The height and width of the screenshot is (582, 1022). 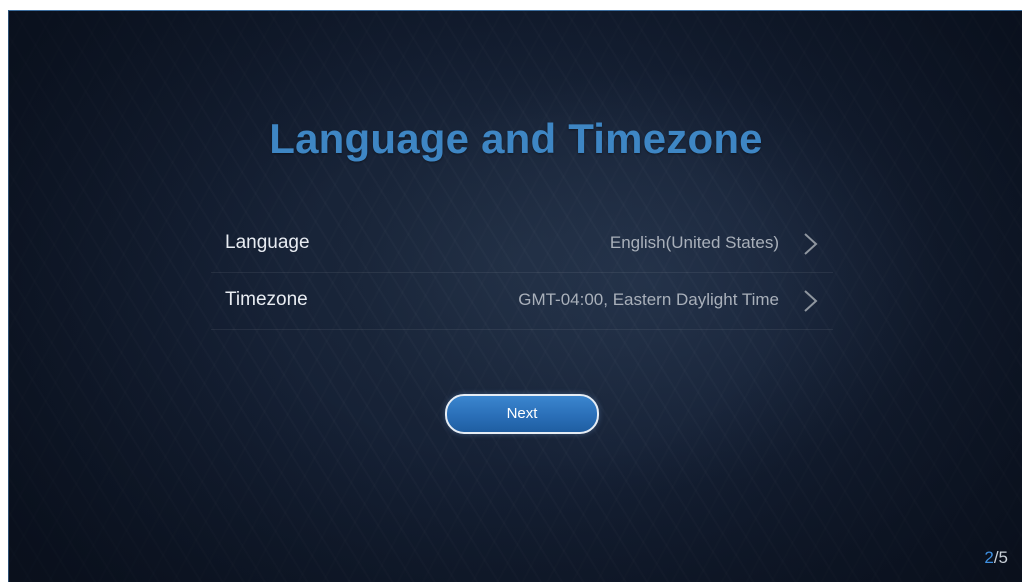 I want to click on page-total: /5, so click(x=1000, y=557).